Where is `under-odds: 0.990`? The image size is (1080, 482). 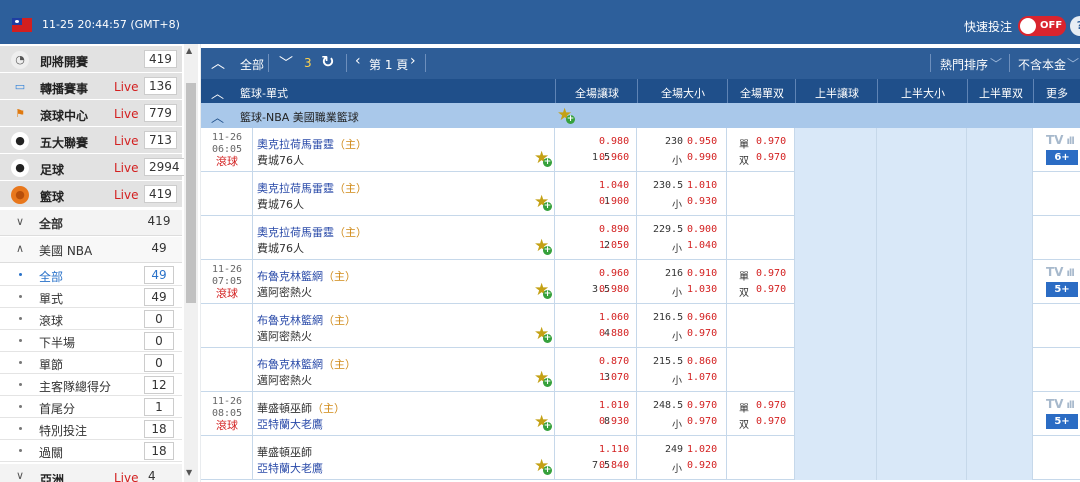
under-odds: 0.990 is located at coordinates (702, 157).